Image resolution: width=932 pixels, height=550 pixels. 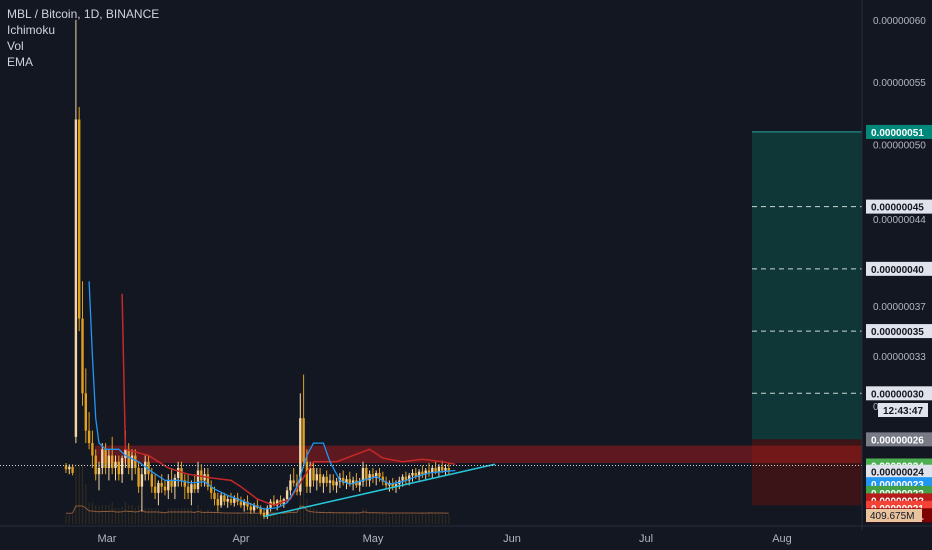 I want to click on legend-ichimoku: Ichimoku, so click(x=83, y=30).